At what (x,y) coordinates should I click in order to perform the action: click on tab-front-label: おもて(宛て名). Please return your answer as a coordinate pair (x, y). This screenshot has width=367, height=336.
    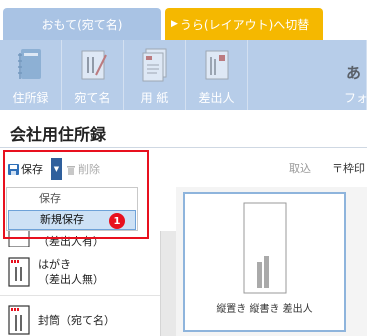
    Looking at the image, I should click on (82, 24).